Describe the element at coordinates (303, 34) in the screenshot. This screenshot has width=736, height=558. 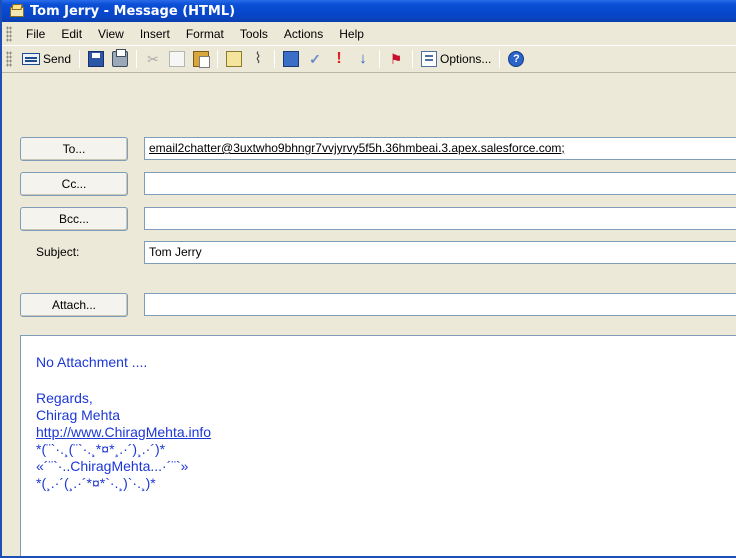
I see `menu-actions: Actions` at that location.